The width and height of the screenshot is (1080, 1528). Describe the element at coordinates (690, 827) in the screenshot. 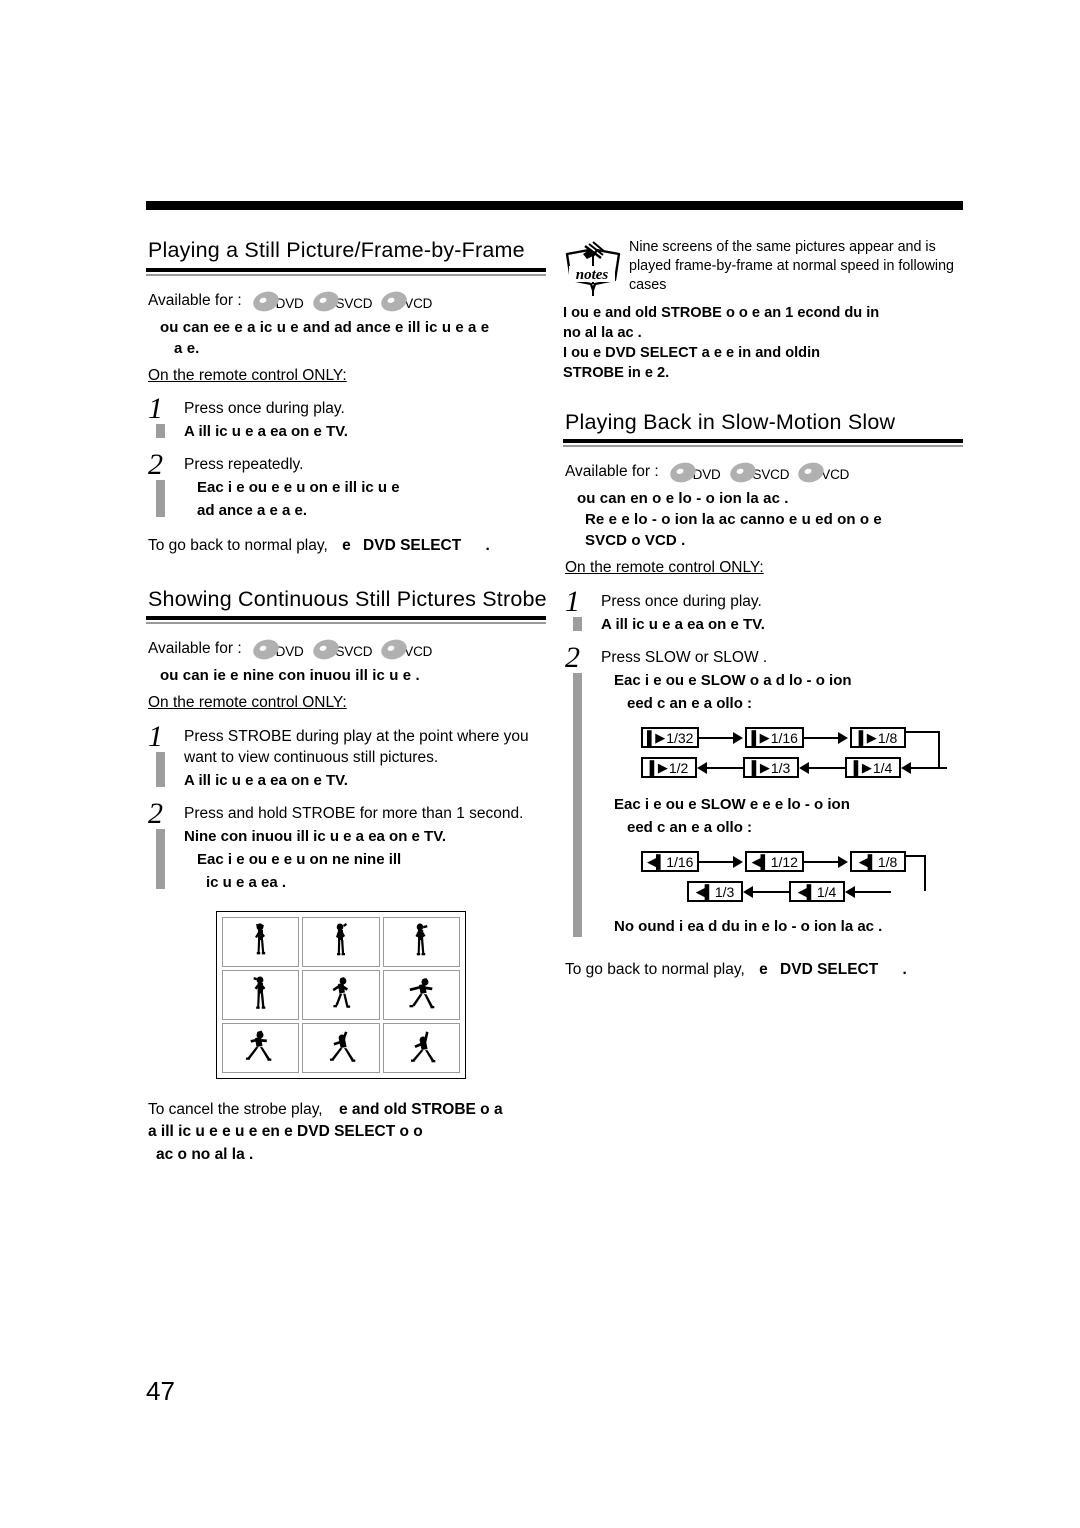

I see `step-bold-note: eed c an e a ollo :` at that location.